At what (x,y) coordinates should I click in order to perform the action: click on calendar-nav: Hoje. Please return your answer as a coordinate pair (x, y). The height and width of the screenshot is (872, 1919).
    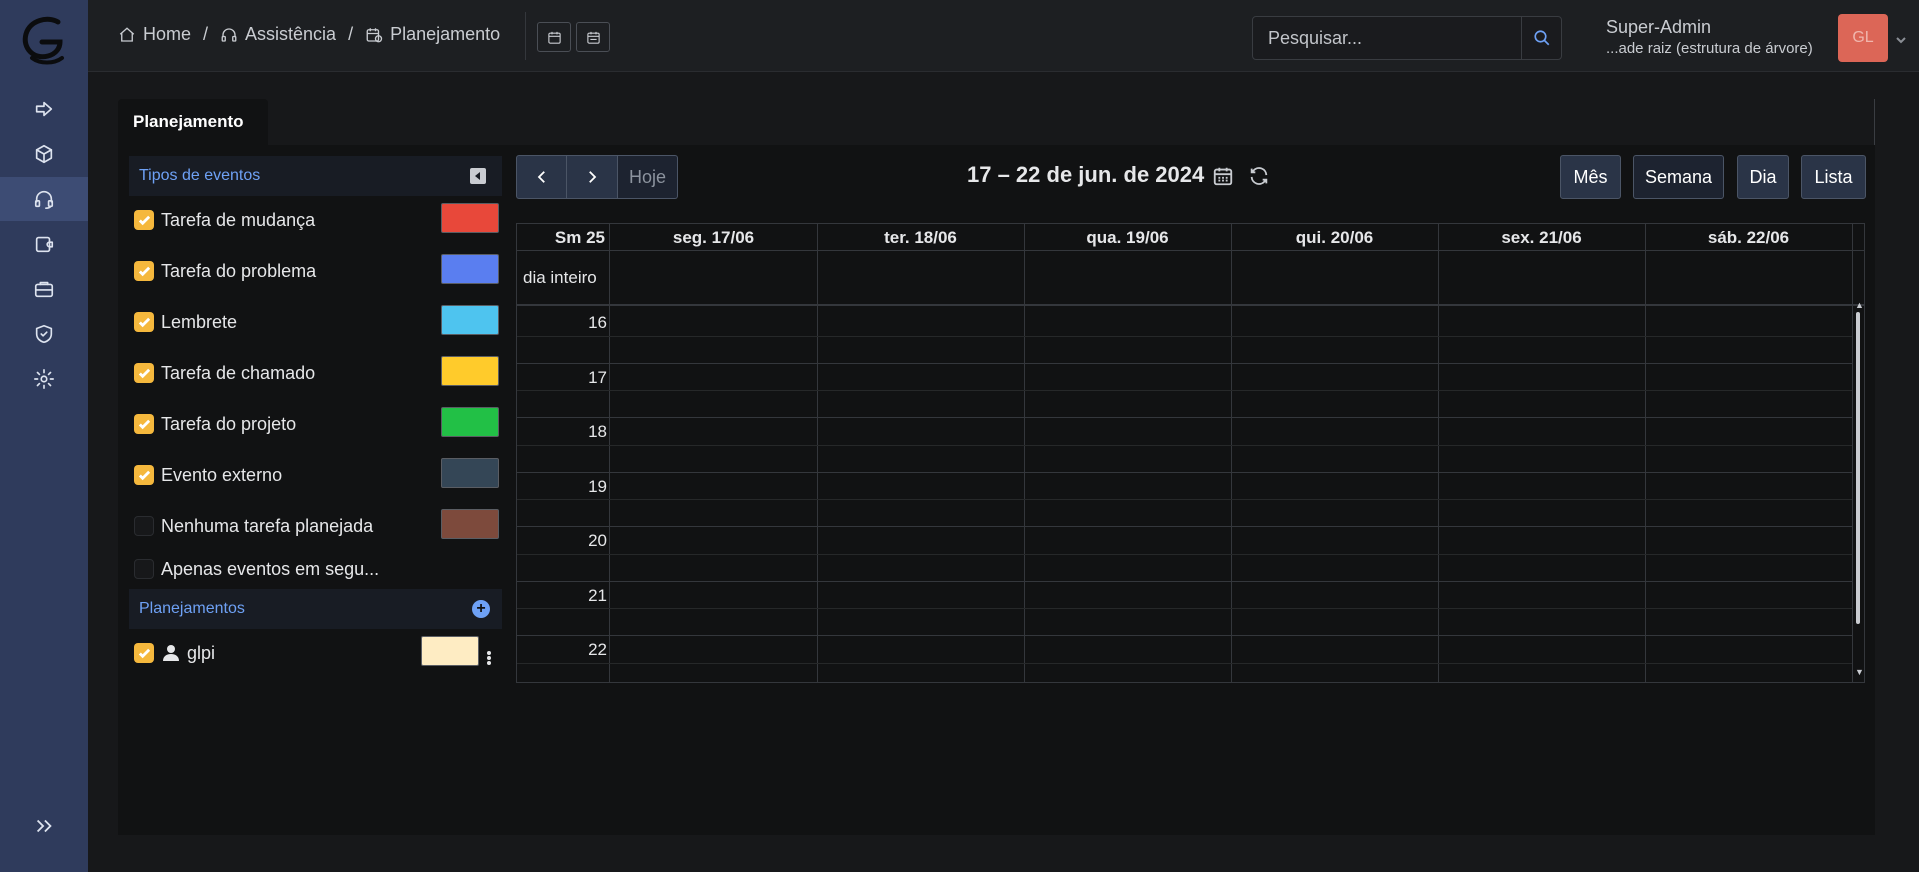
    Looking at the image, I should click on (597, 177).